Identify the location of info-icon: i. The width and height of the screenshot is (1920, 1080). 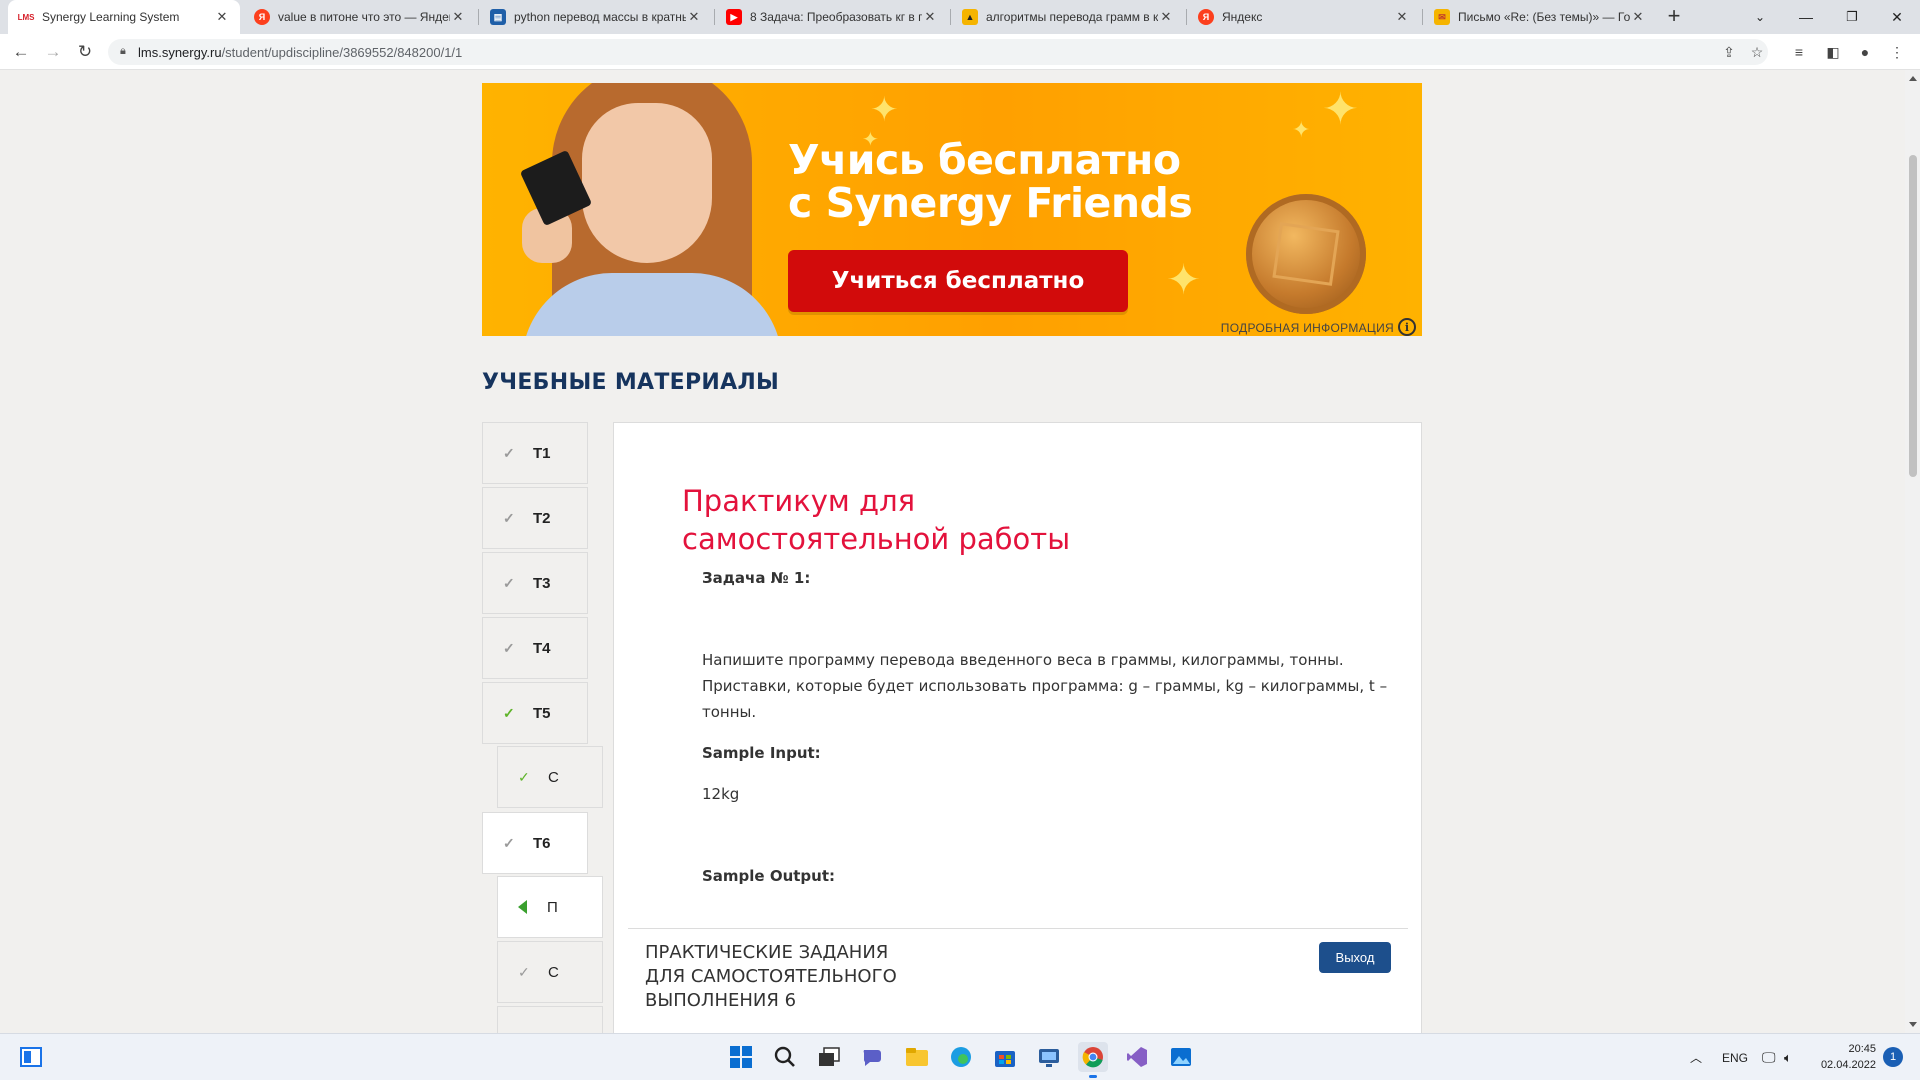
(1407, 327).